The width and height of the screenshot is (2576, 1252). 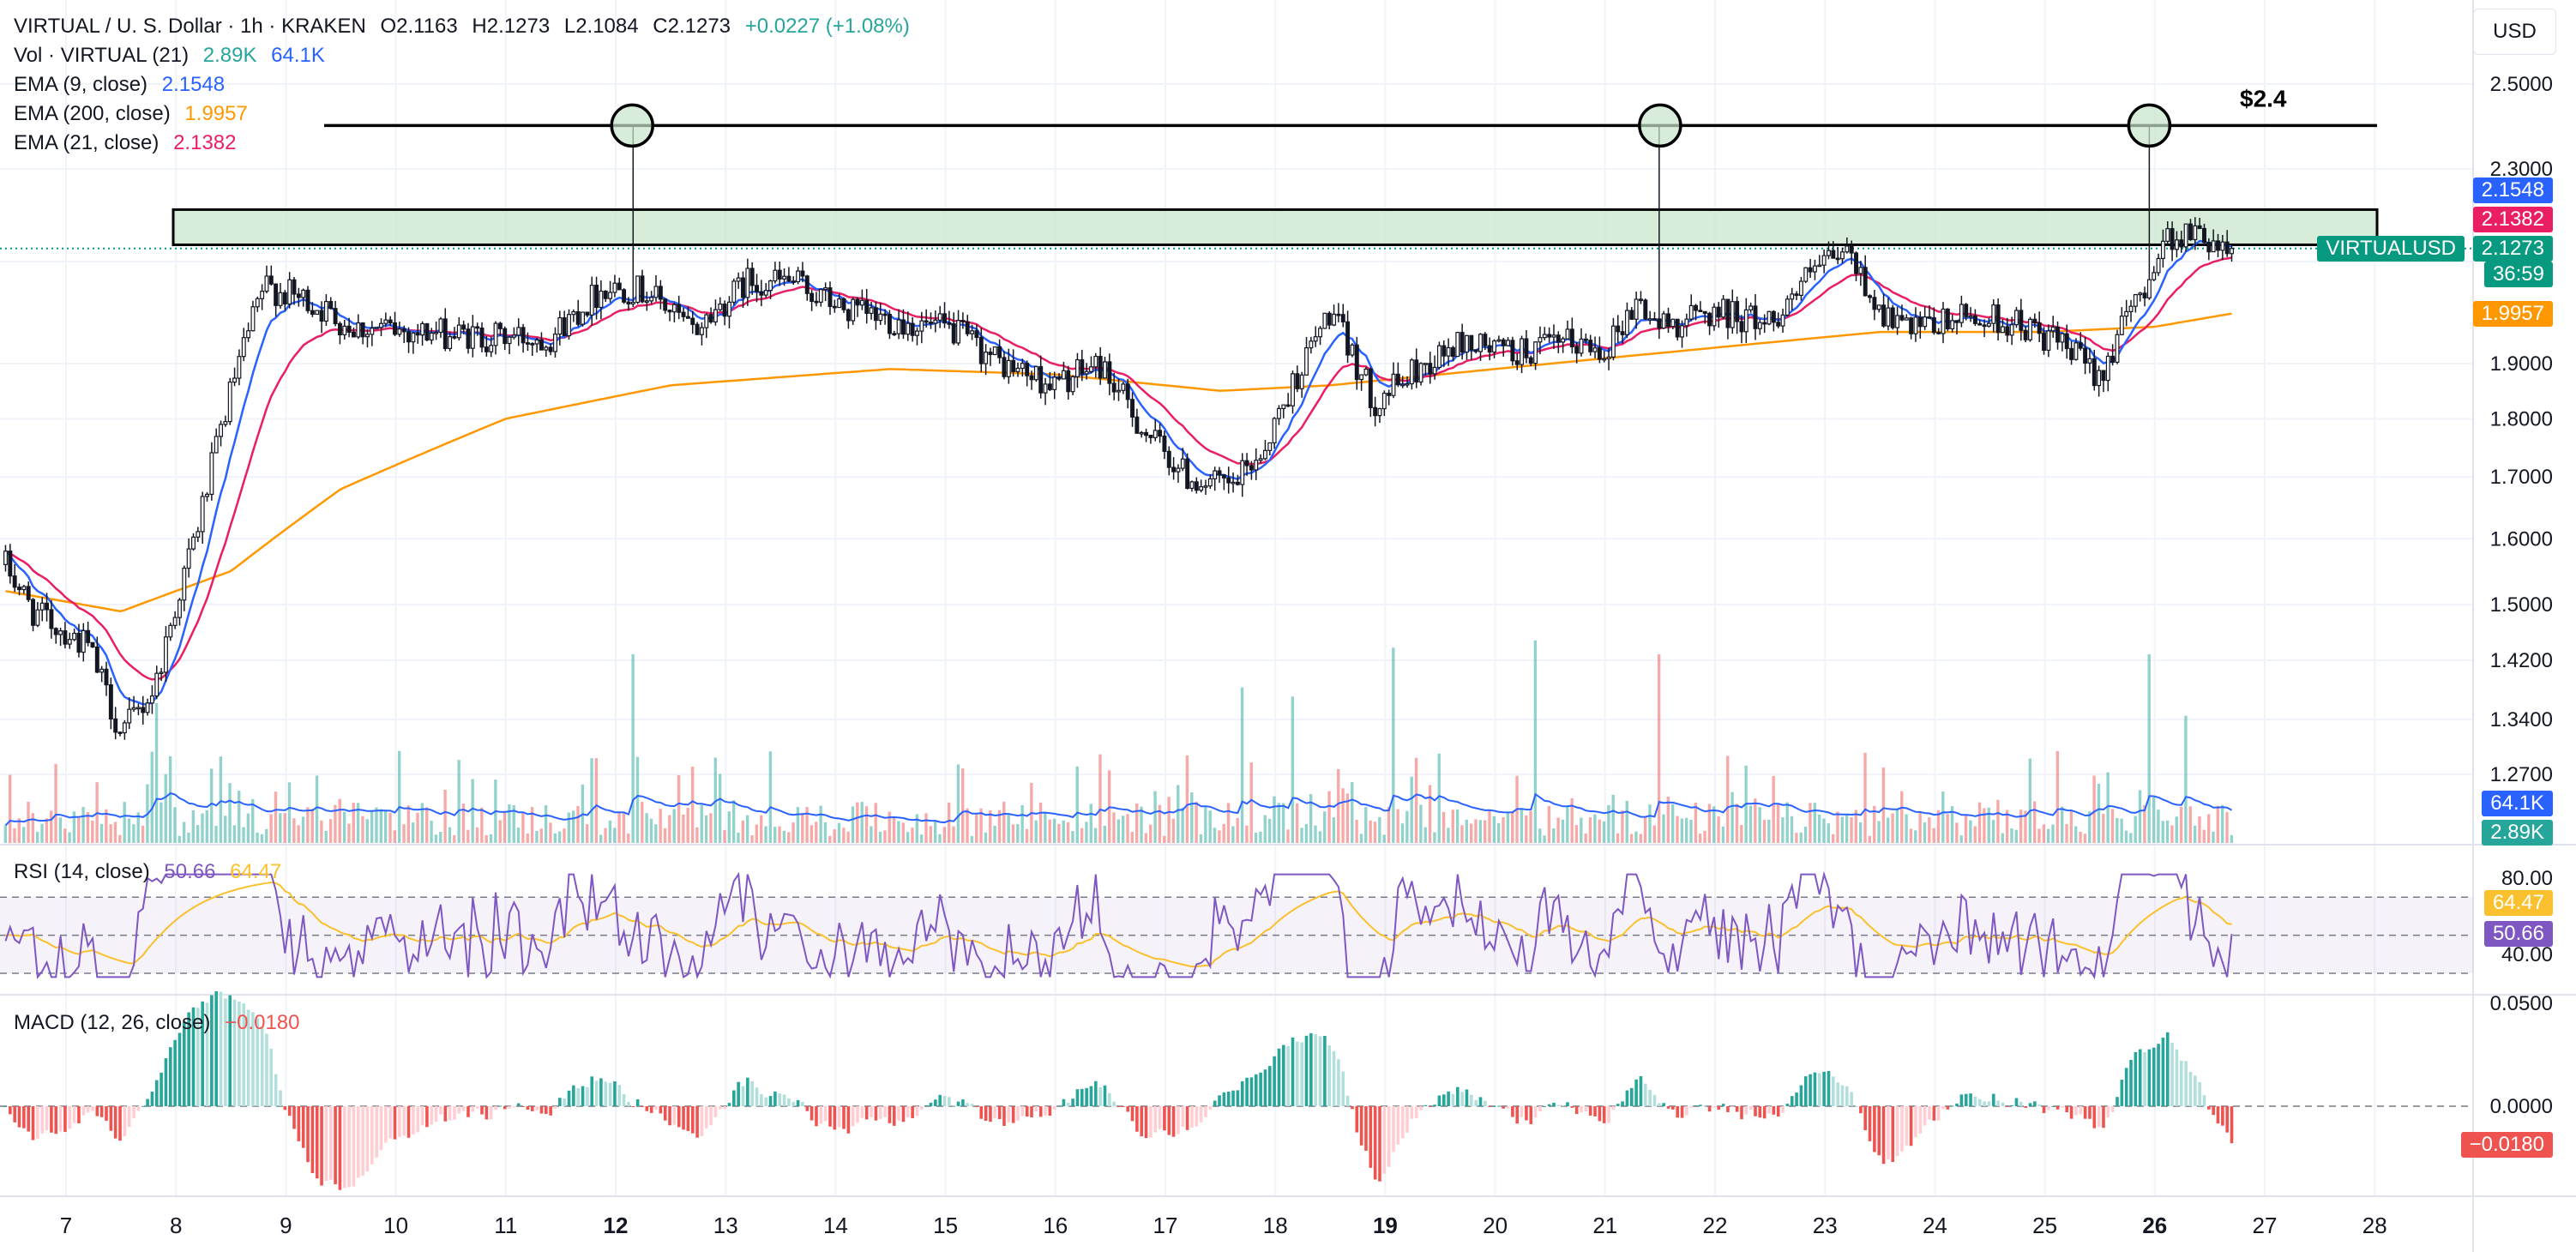 I want to click on ema21-label: EMA (21, close), so click(x=86, y=142).